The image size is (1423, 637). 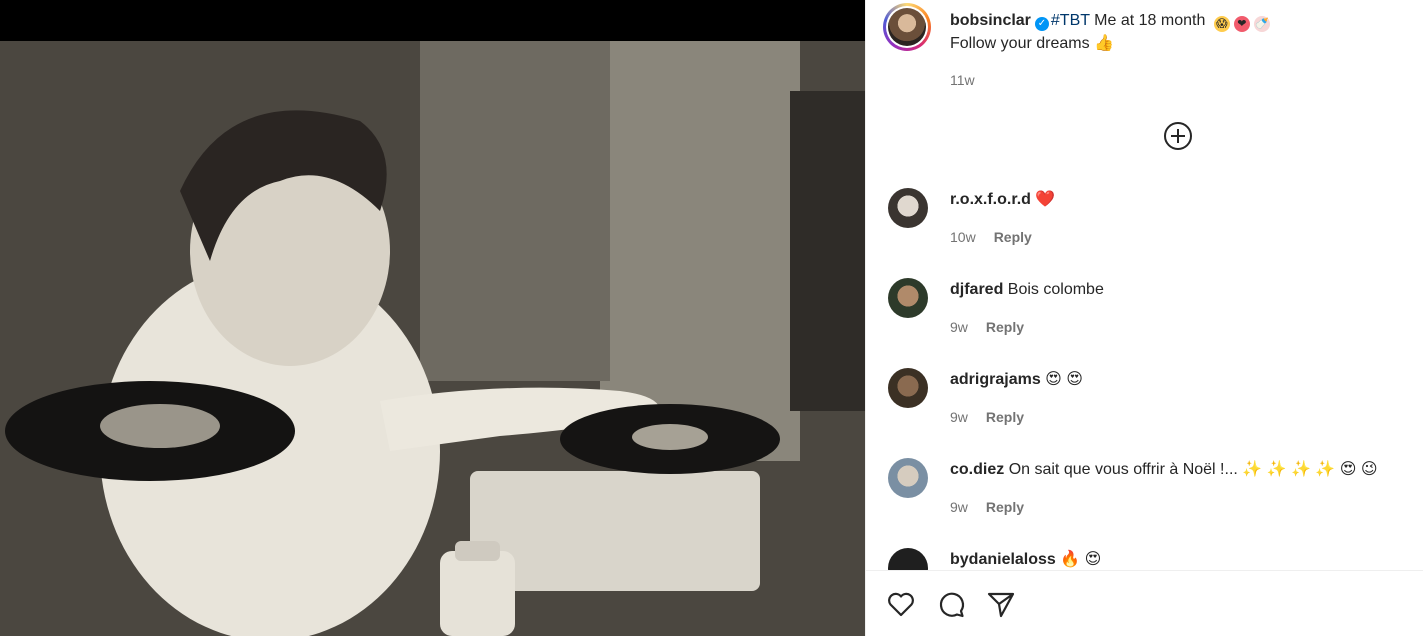 I want to click on author-avatar, so click(x=907, y=27).